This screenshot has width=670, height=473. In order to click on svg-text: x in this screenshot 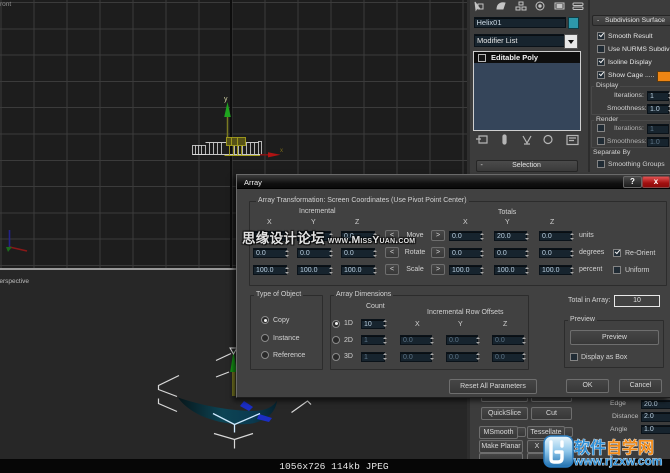, I will do `click(281, 151)`.